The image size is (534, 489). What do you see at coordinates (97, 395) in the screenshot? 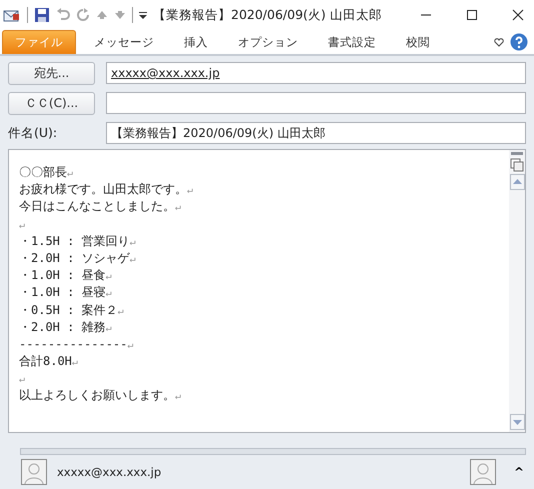
I see `body-line: 以上よろしくお願いします。` at bounding box center [97, 395].